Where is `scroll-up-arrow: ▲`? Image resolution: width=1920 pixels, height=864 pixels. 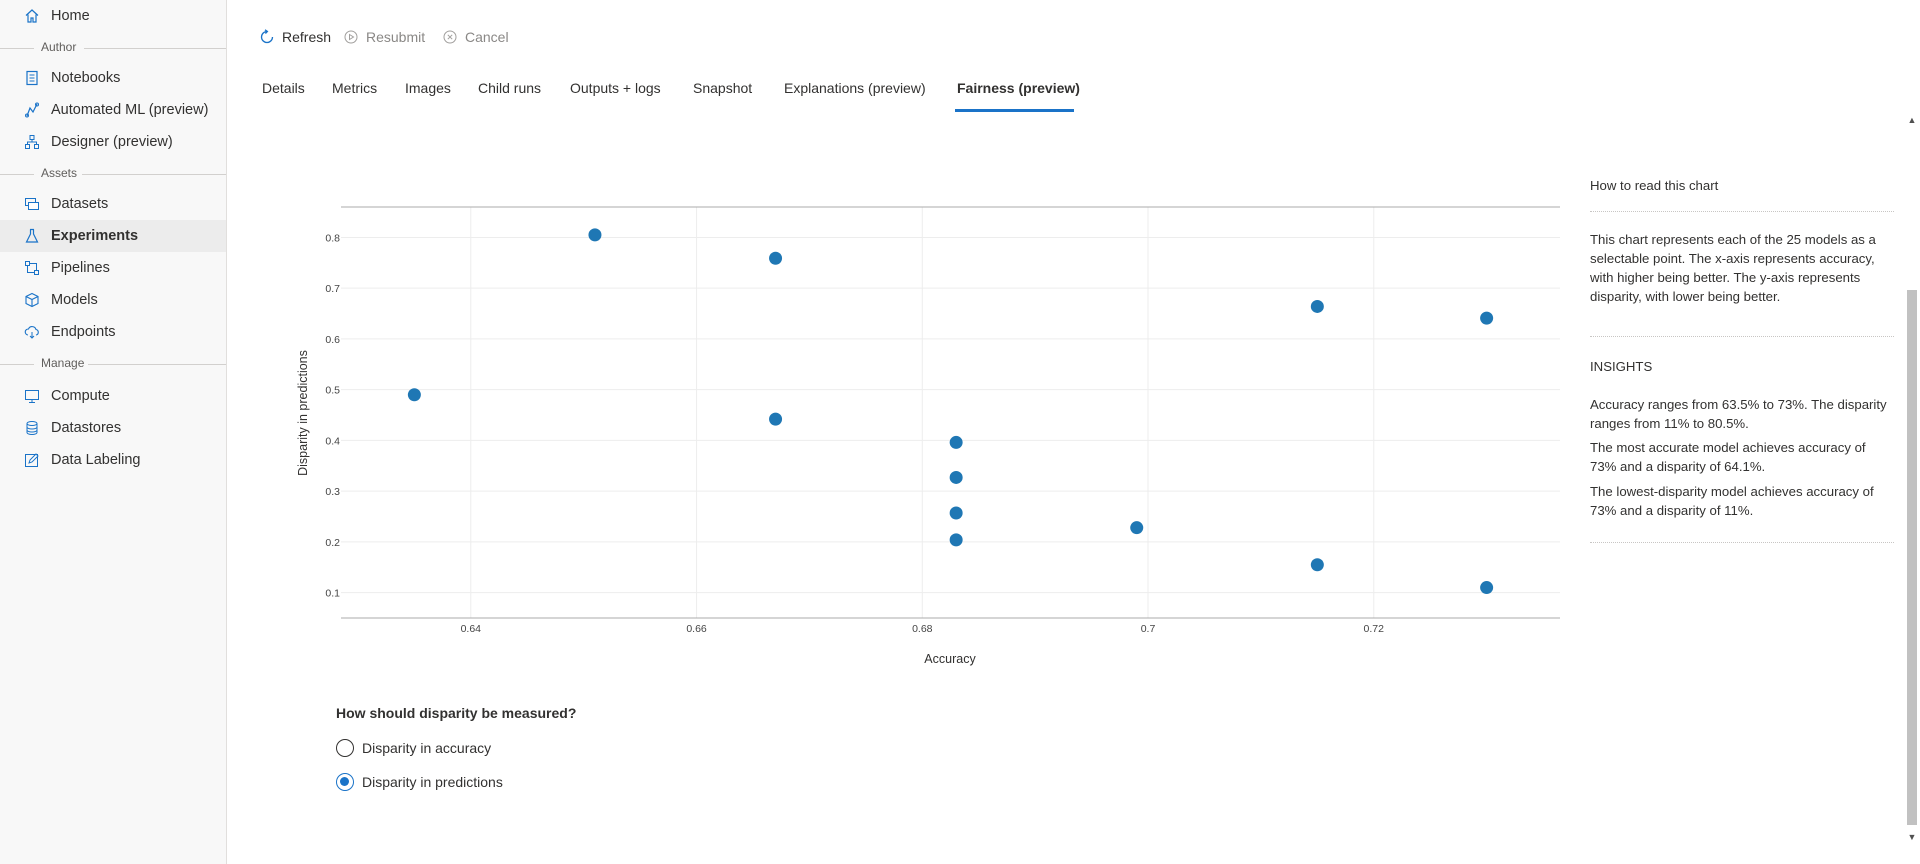
scroll-up-arrow: ▲ is located at coordinates (1912, 120).